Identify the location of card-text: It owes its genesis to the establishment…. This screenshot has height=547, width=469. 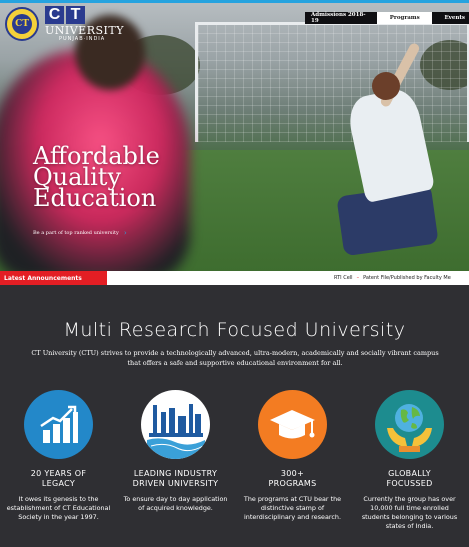
(58, 508).